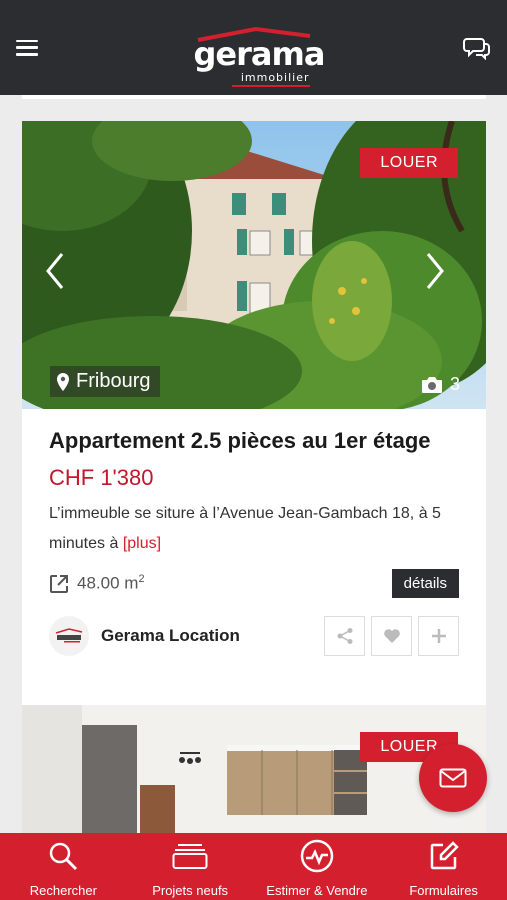  I want to click on listing-title: Appartement 2.5 pièces au 1er étage, so click(254, 441).